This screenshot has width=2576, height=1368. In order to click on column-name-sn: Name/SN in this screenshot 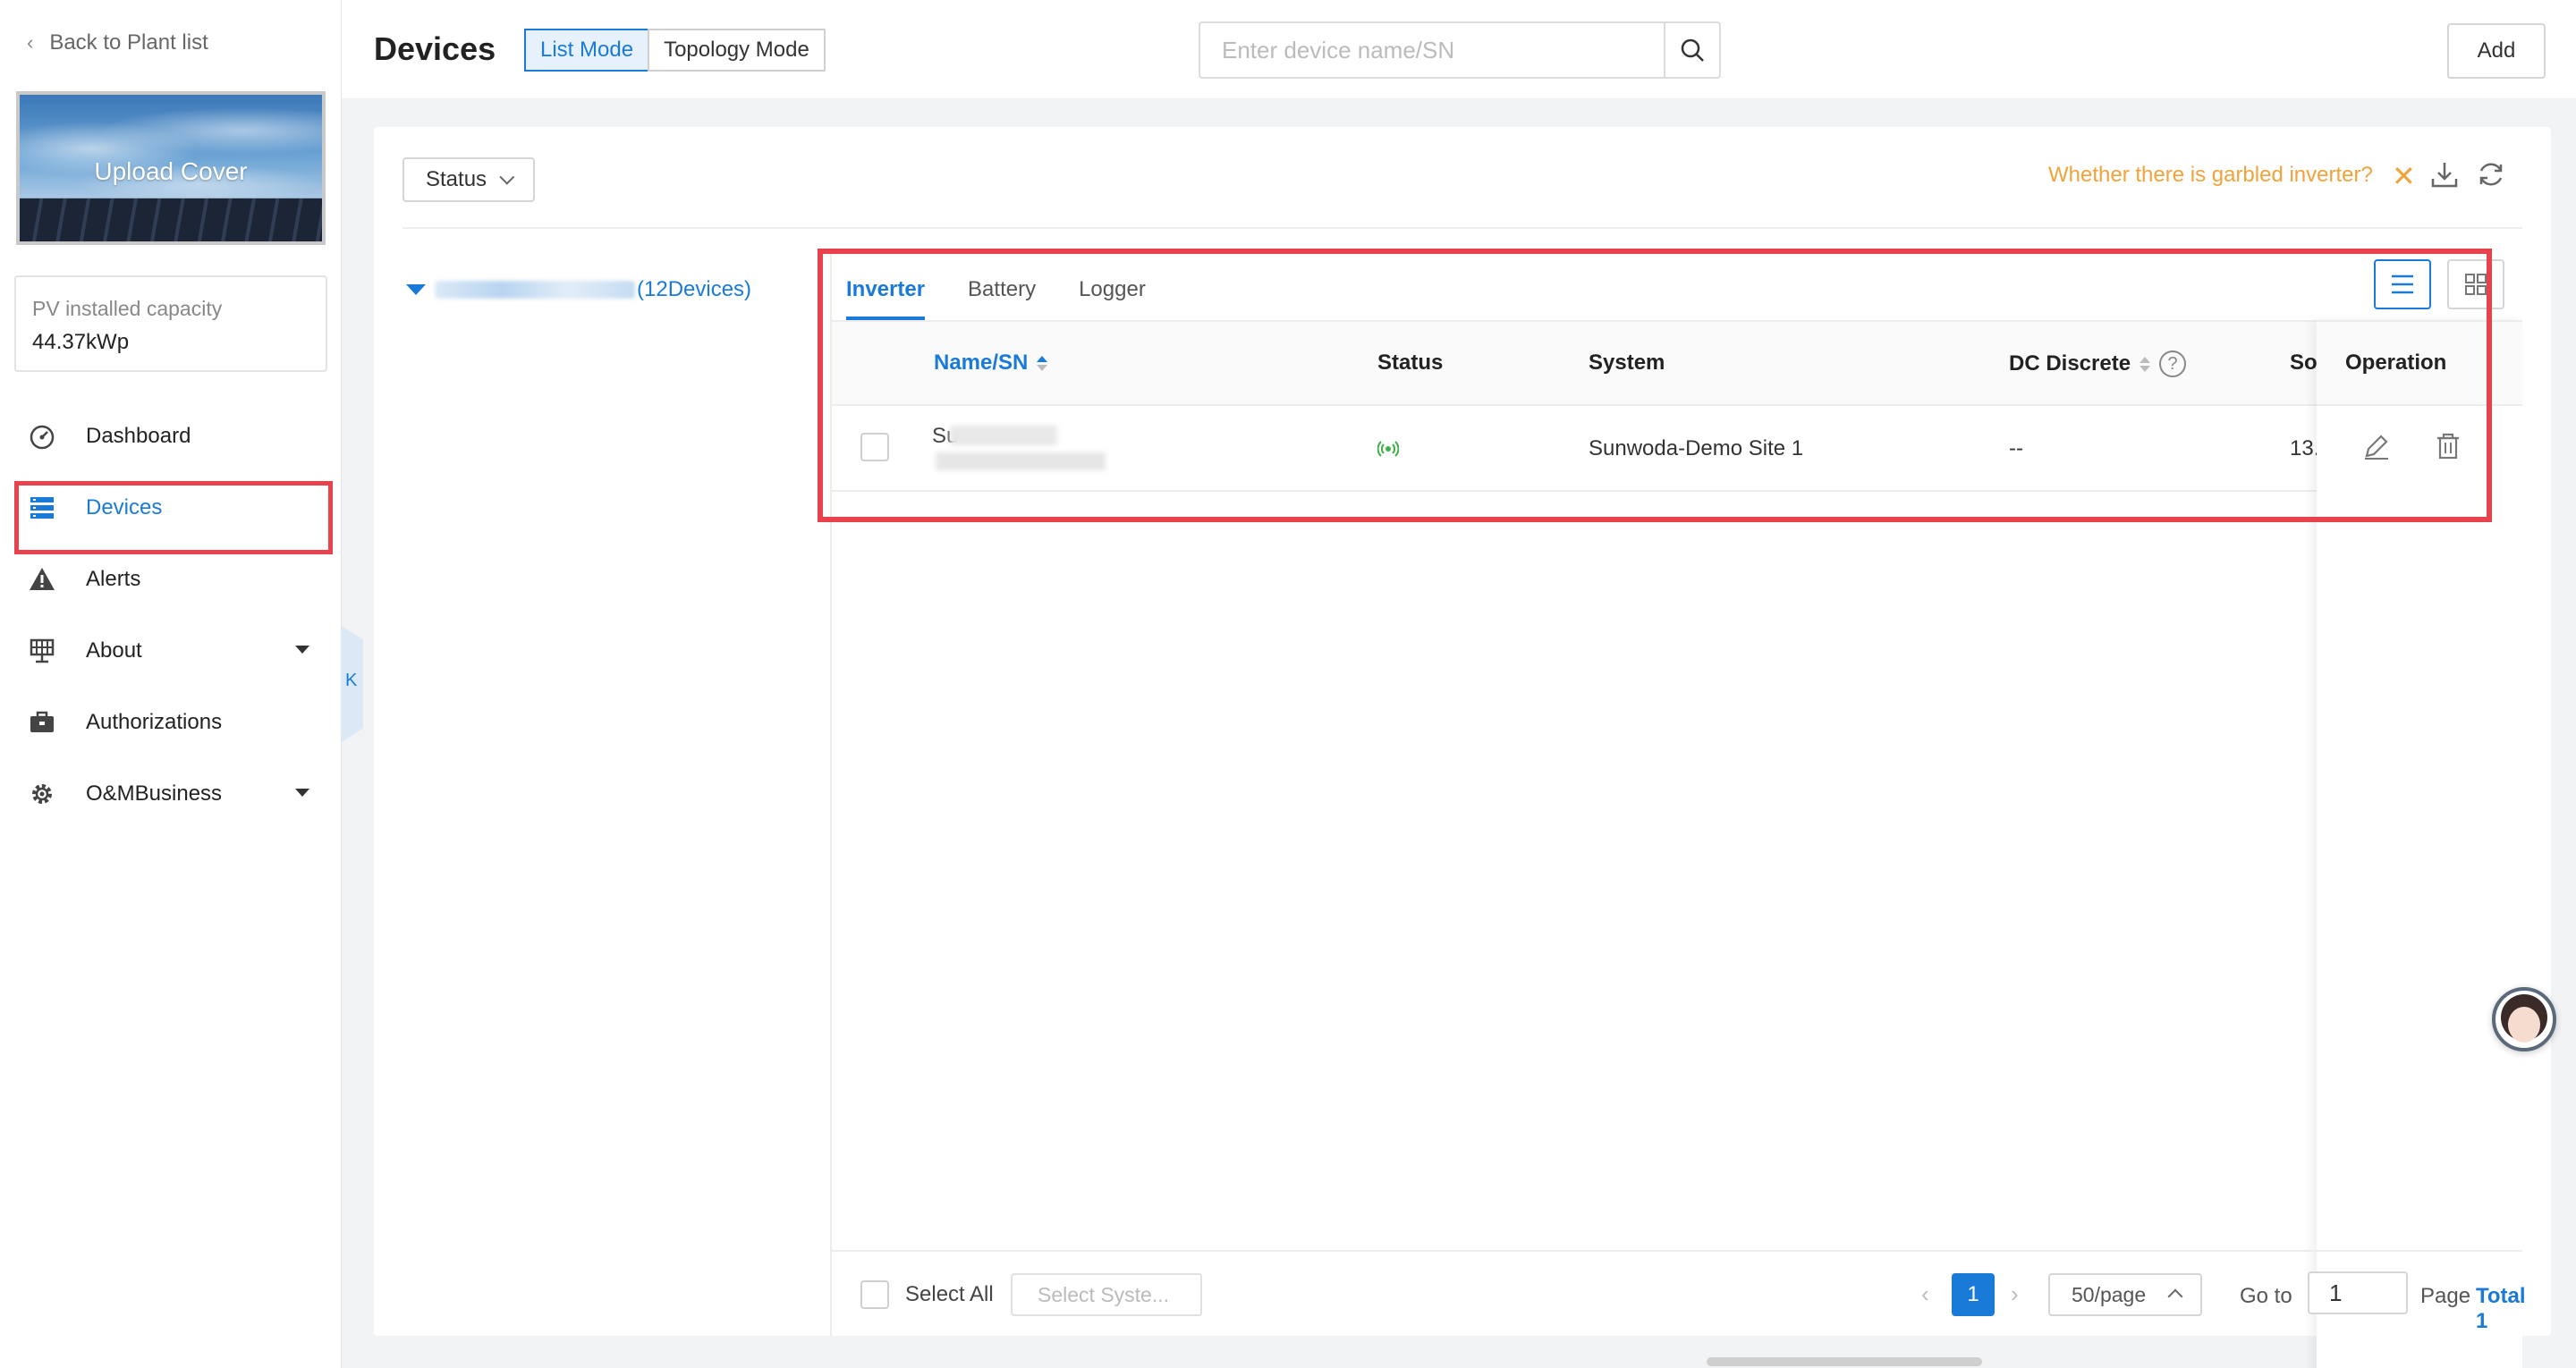, I will do `click(991, 363)`.